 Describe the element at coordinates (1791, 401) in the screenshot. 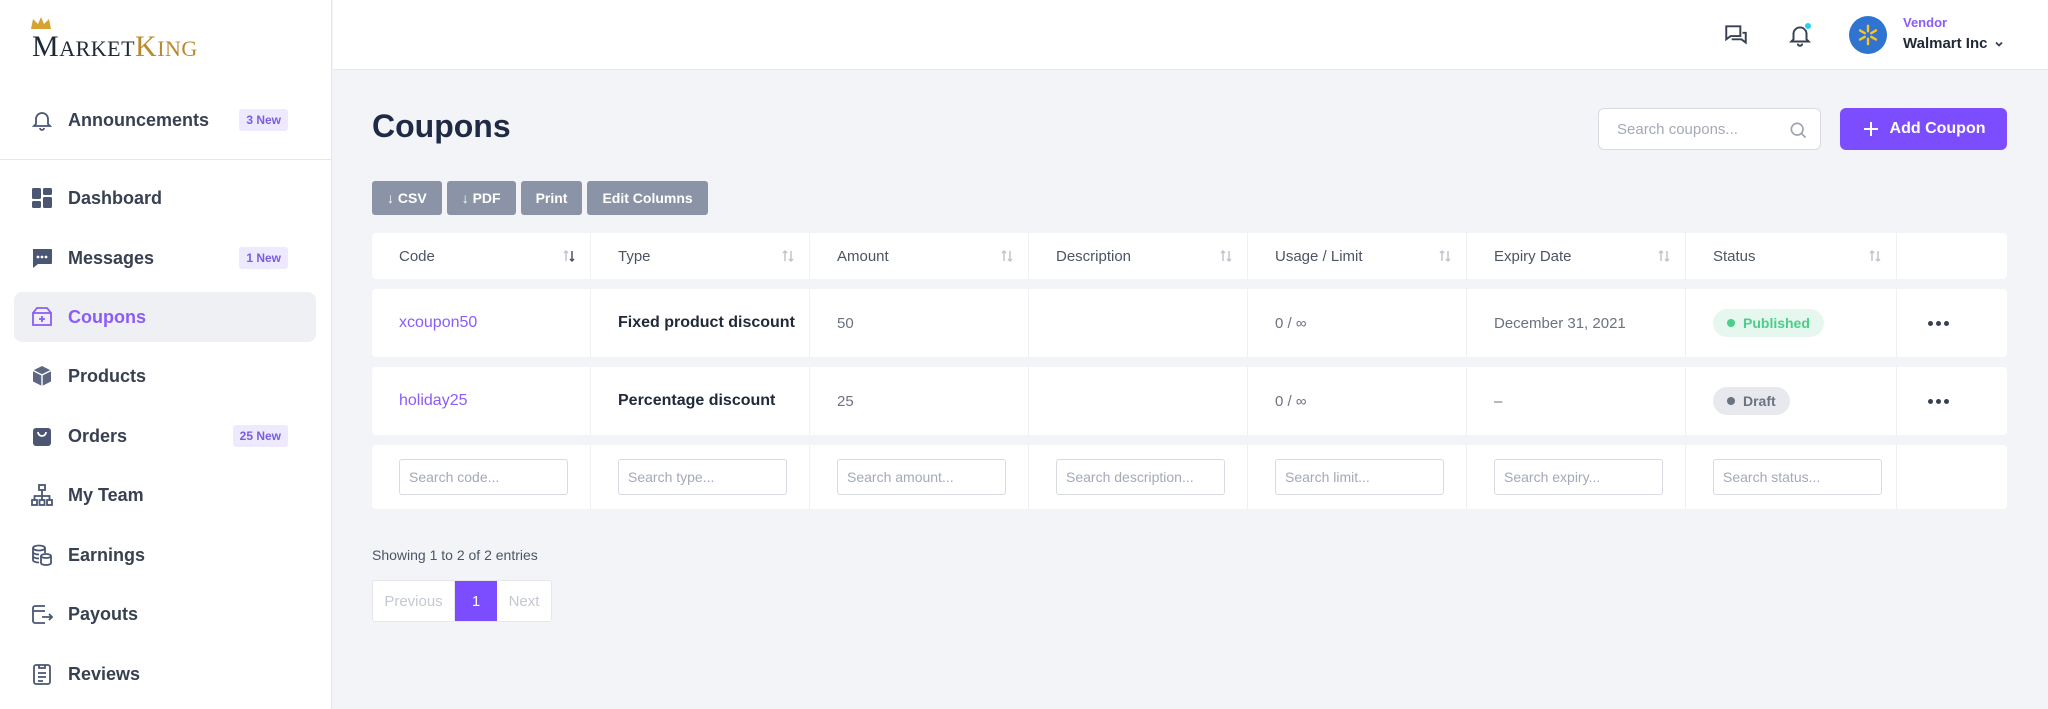

I see `cell-status: Draft` at that location.